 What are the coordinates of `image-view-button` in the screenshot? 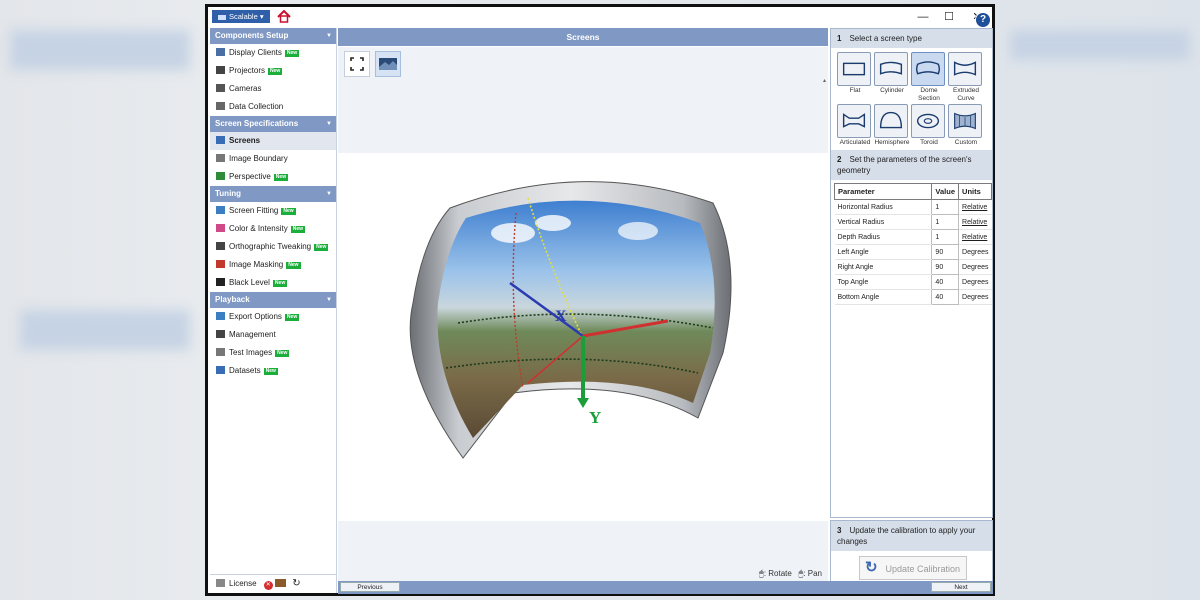 It's located at (388, 64).